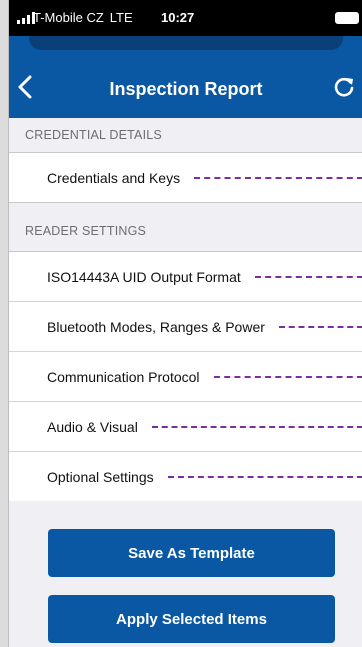  What do you see at coordinates (114, 177) in the screenshot?
I see `list-item-label: Credentials and Keys` at bounding box center [114, 177].